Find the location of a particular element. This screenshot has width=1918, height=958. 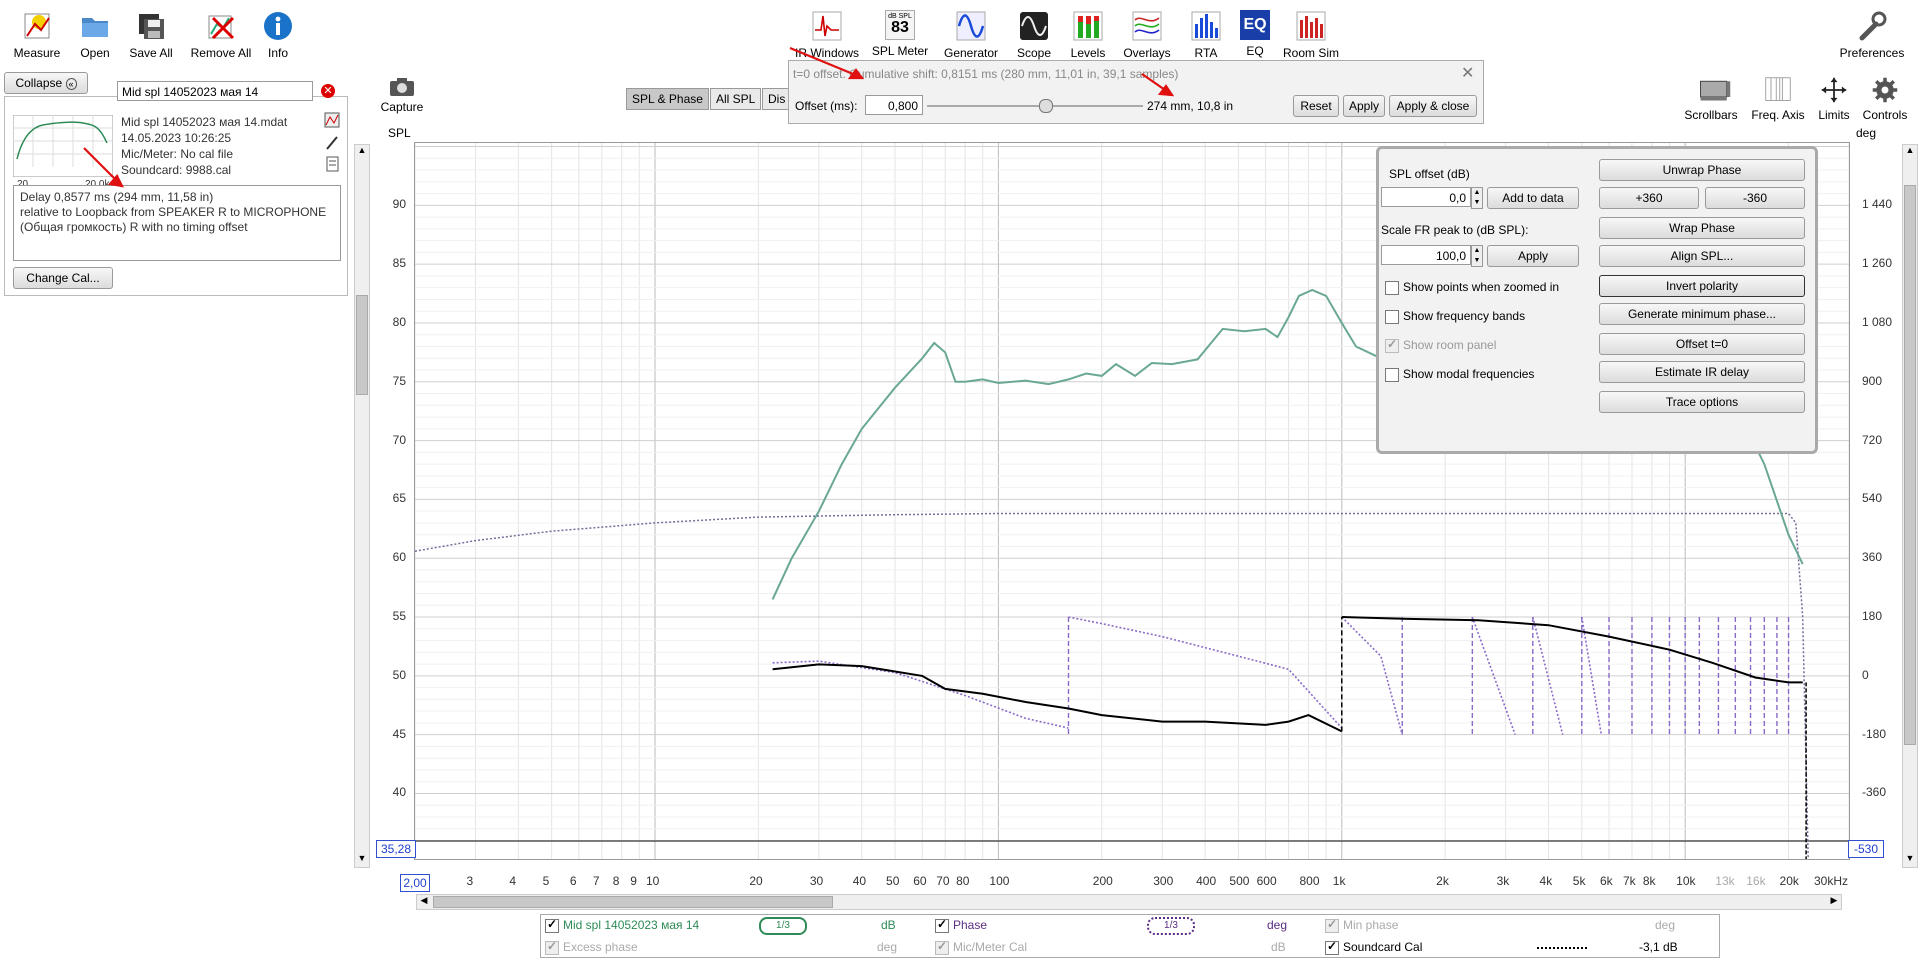

document-icon is located at coordinates (332, 164).